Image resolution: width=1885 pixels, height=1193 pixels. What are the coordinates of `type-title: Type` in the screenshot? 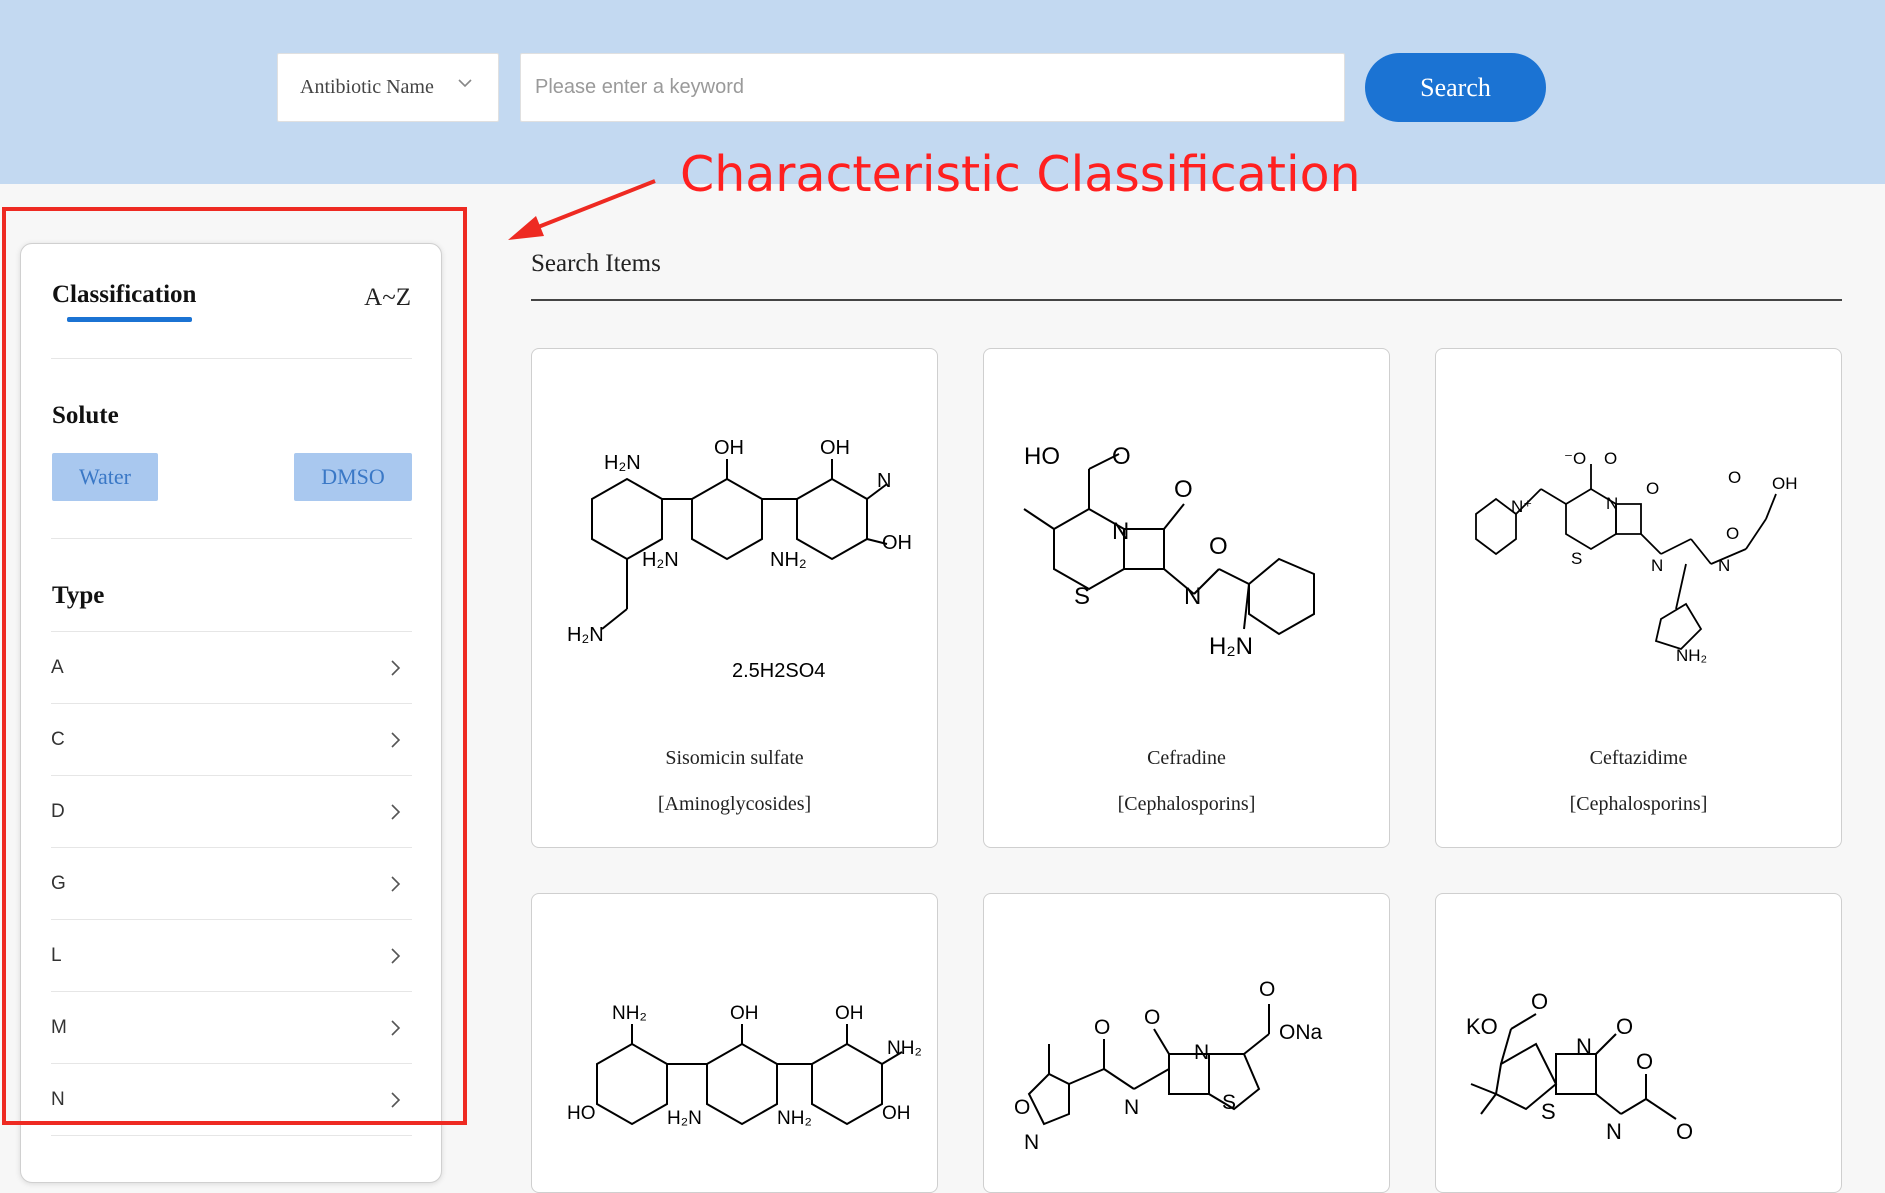 It's located at (78, 595).